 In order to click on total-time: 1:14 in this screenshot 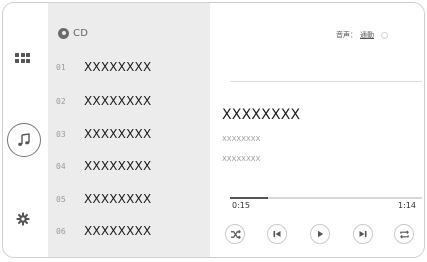, I will do `click(407, 205)`.